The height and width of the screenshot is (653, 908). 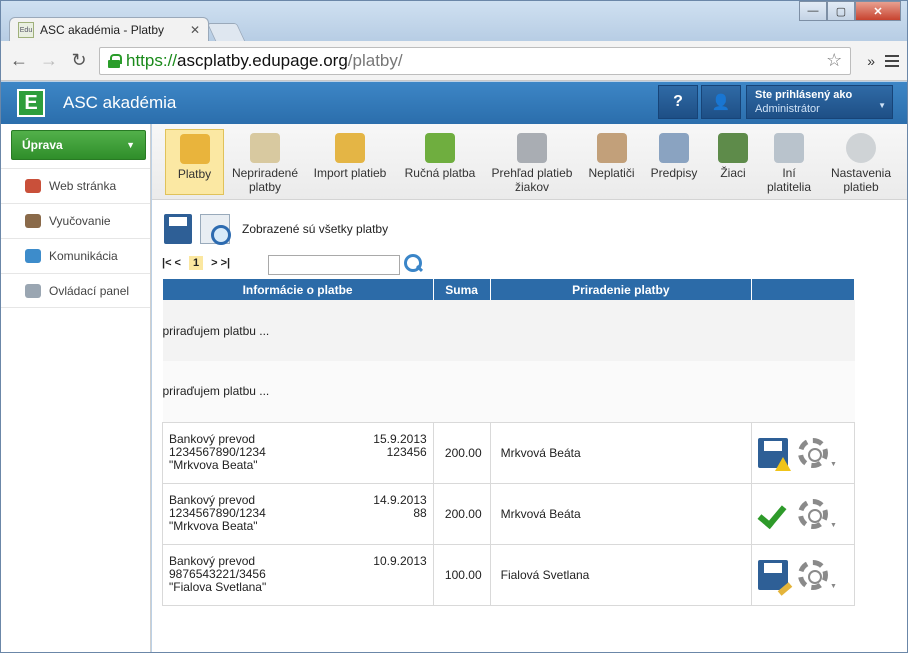 I want to click on pager-first: |< <, so click(x=171, y=263).